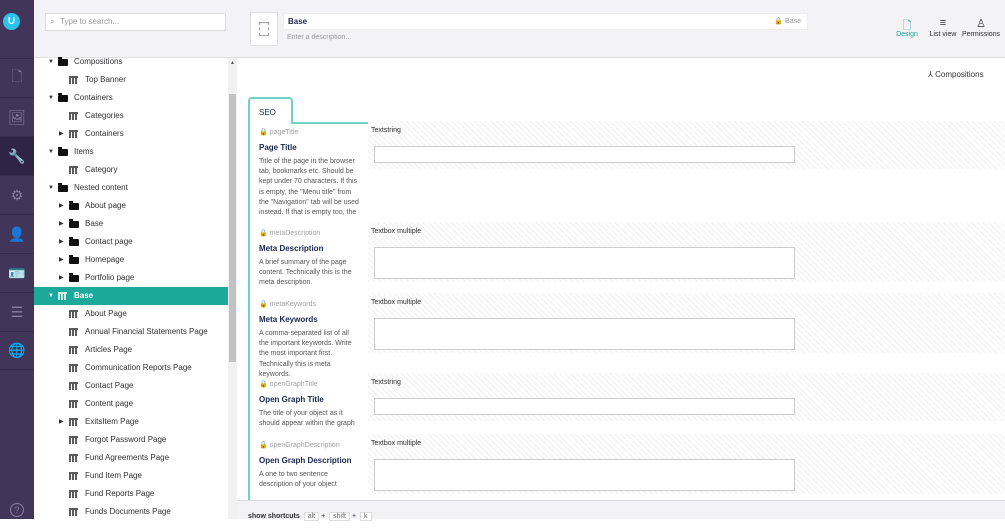  I want to click on tree-item: About Page, so click(131, 314).